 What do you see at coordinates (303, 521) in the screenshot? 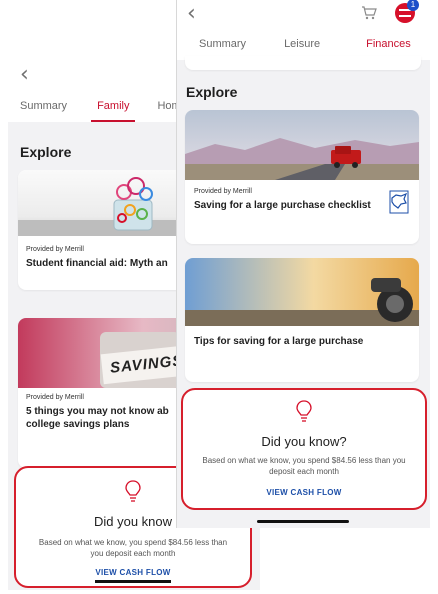
I see `home-indicator` at bounding box center [303, 521].